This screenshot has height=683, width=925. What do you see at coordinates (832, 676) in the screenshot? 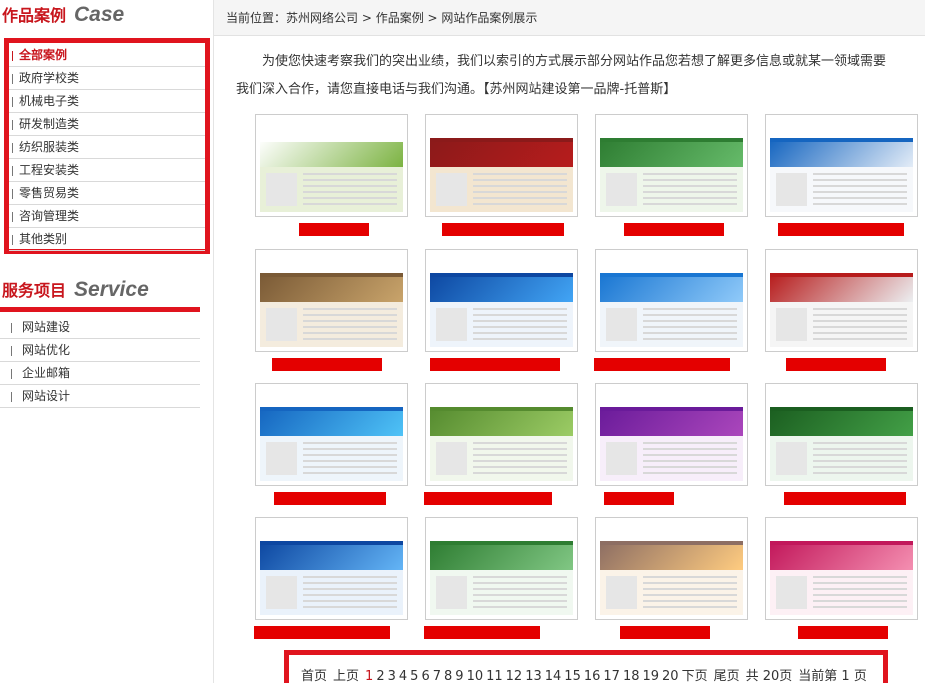
I see `pager-current-info: 当前第 1 页` at bounding box center [832, 676].